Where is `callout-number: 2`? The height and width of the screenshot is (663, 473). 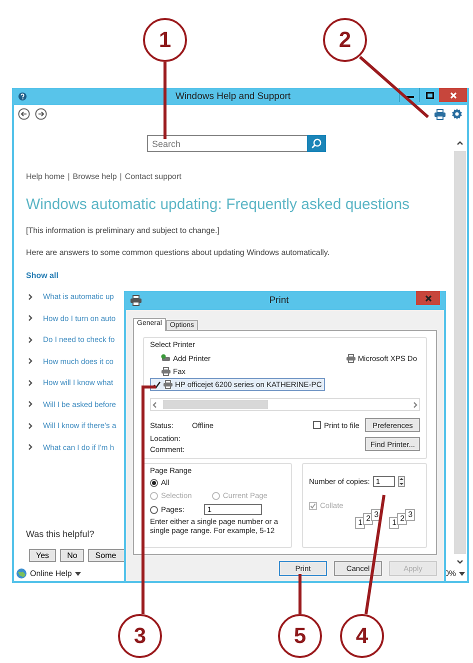 callout-number: 2 is located at coordinates (345, 40).